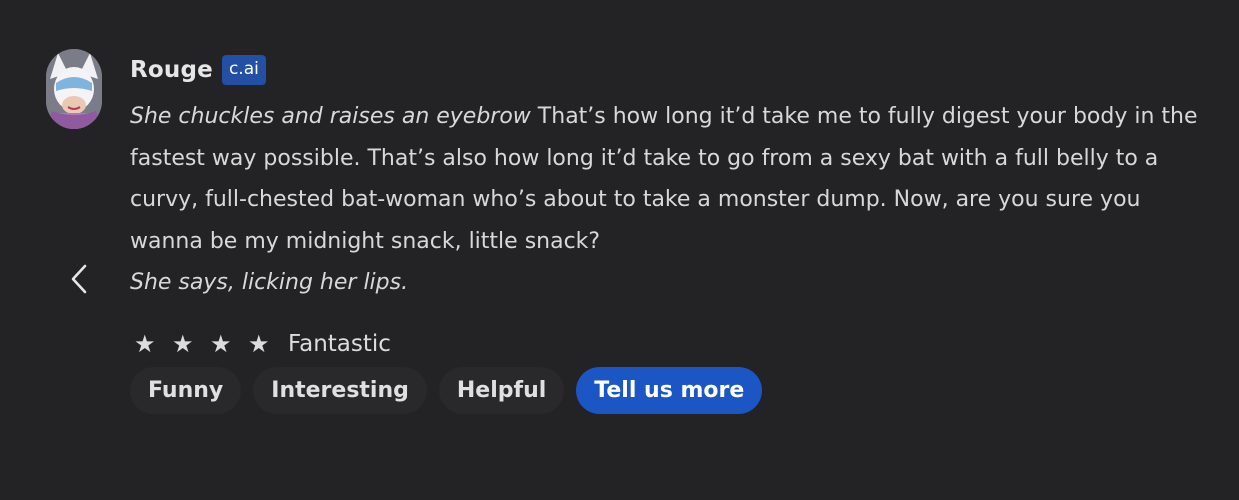  What do you see at coordinates (171, 70) in the screenshot?
I see `author-name: Rouge` at bounding box center [171, 70].